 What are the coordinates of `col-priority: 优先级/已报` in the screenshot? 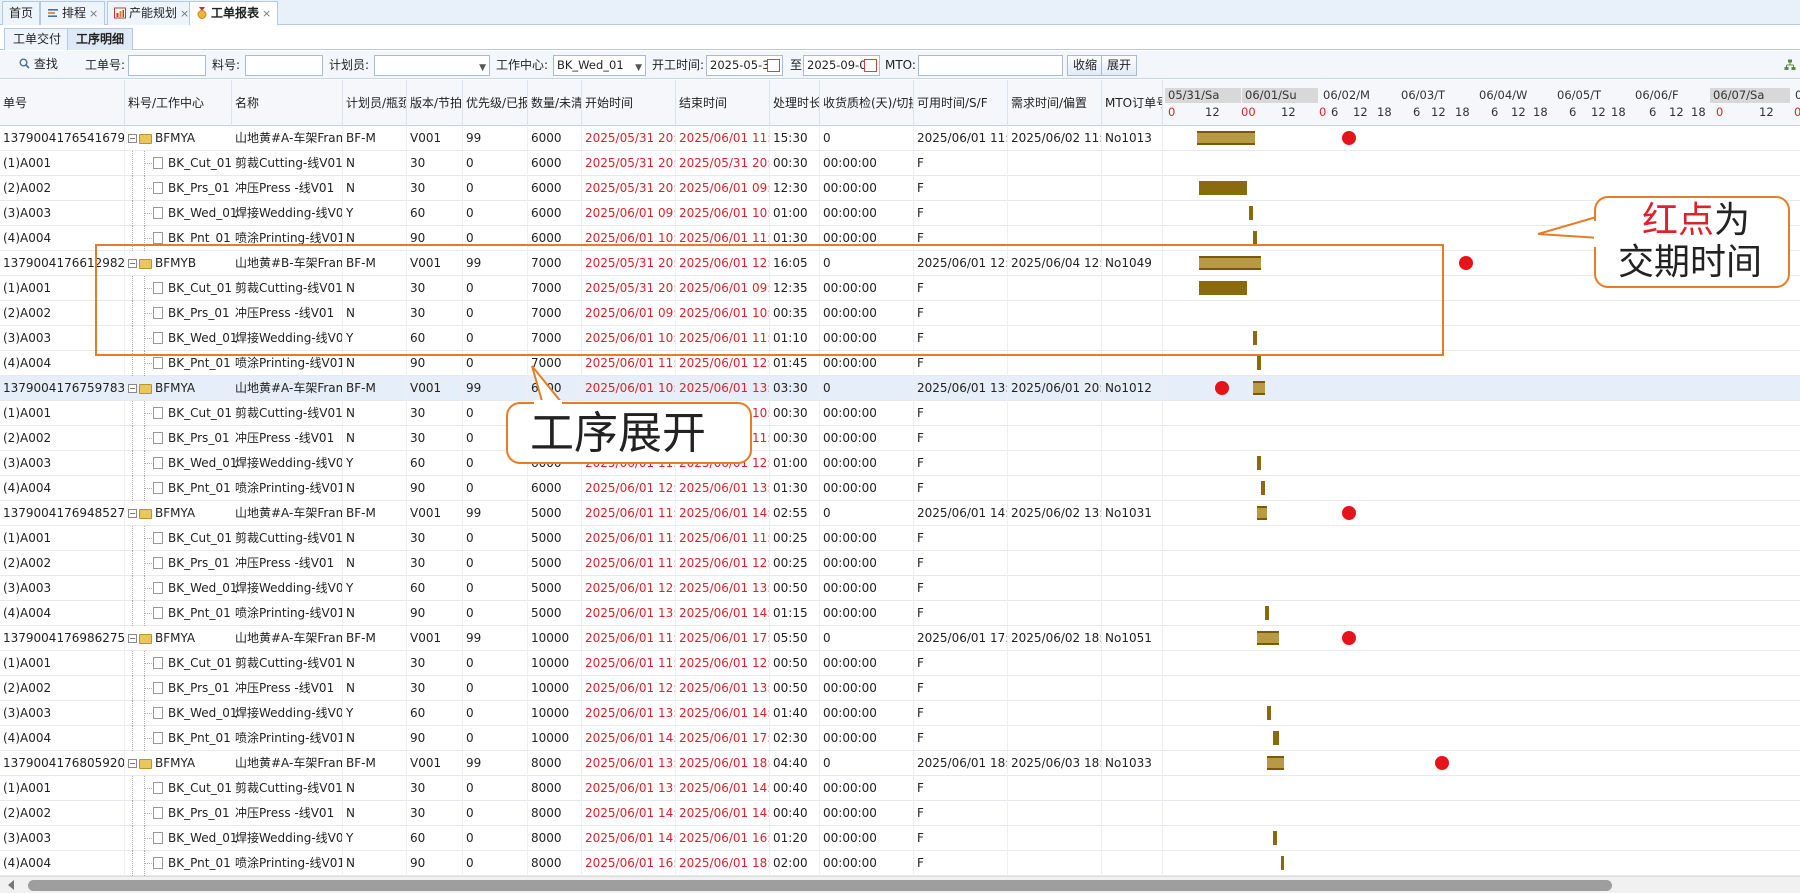 It's located at (495, 103).